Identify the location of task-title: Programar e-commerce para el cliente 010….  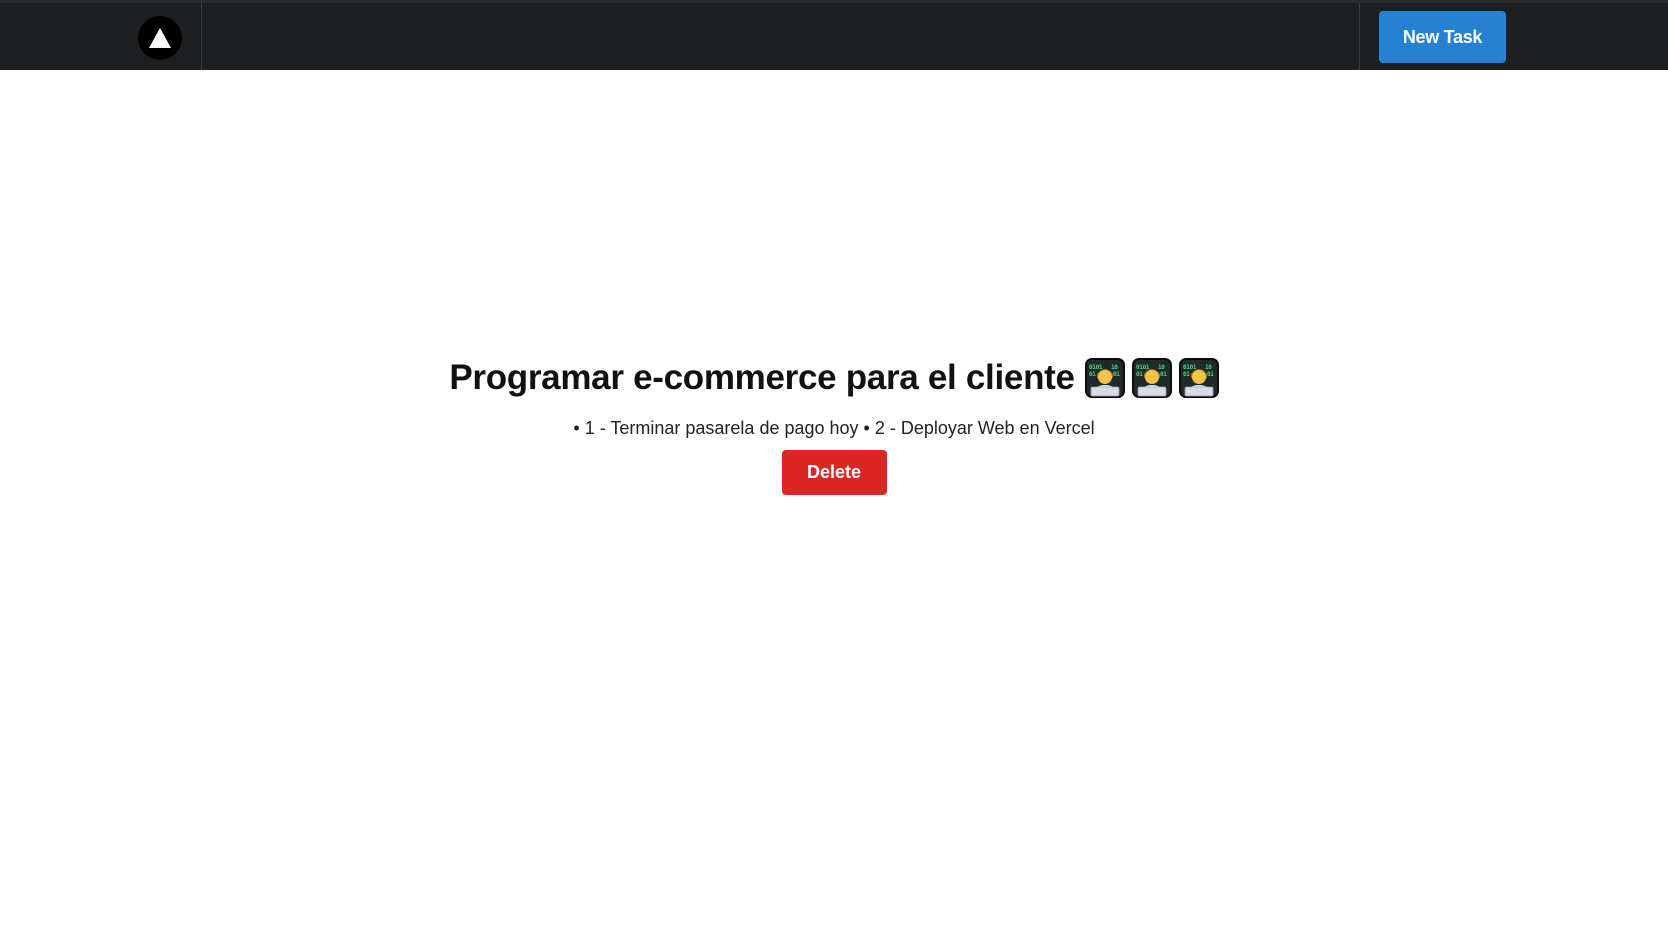
(834, 378).